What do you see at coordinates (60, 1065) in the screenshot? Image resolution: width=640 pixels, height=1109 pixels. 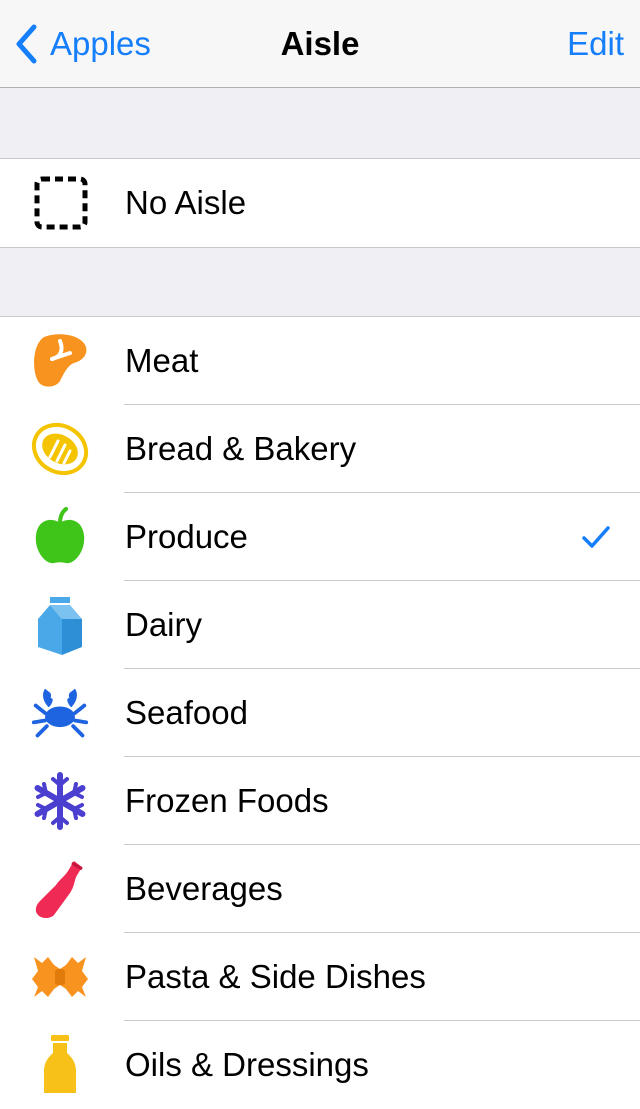 I see `oil-bottle-icon` at bounding box center [60, 1065].